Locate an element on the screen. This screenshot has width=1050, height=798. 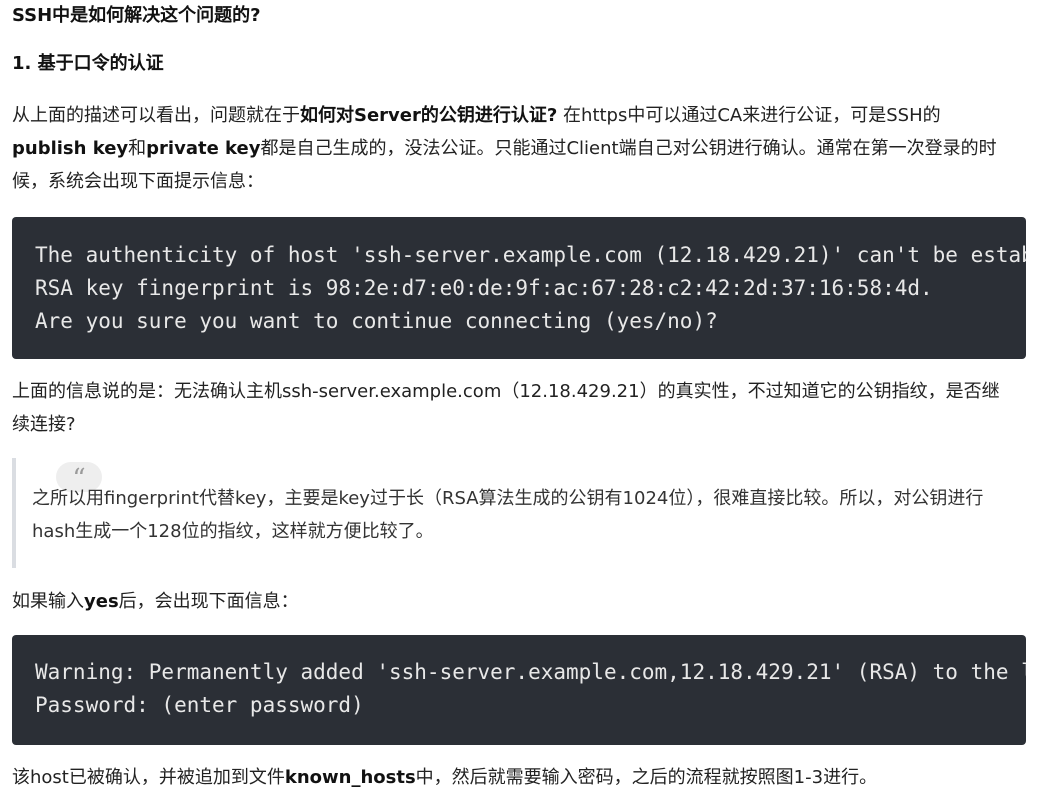
text-span: 从上面的描述可以看出，问题就在于 is located at coordinates (156, 115).